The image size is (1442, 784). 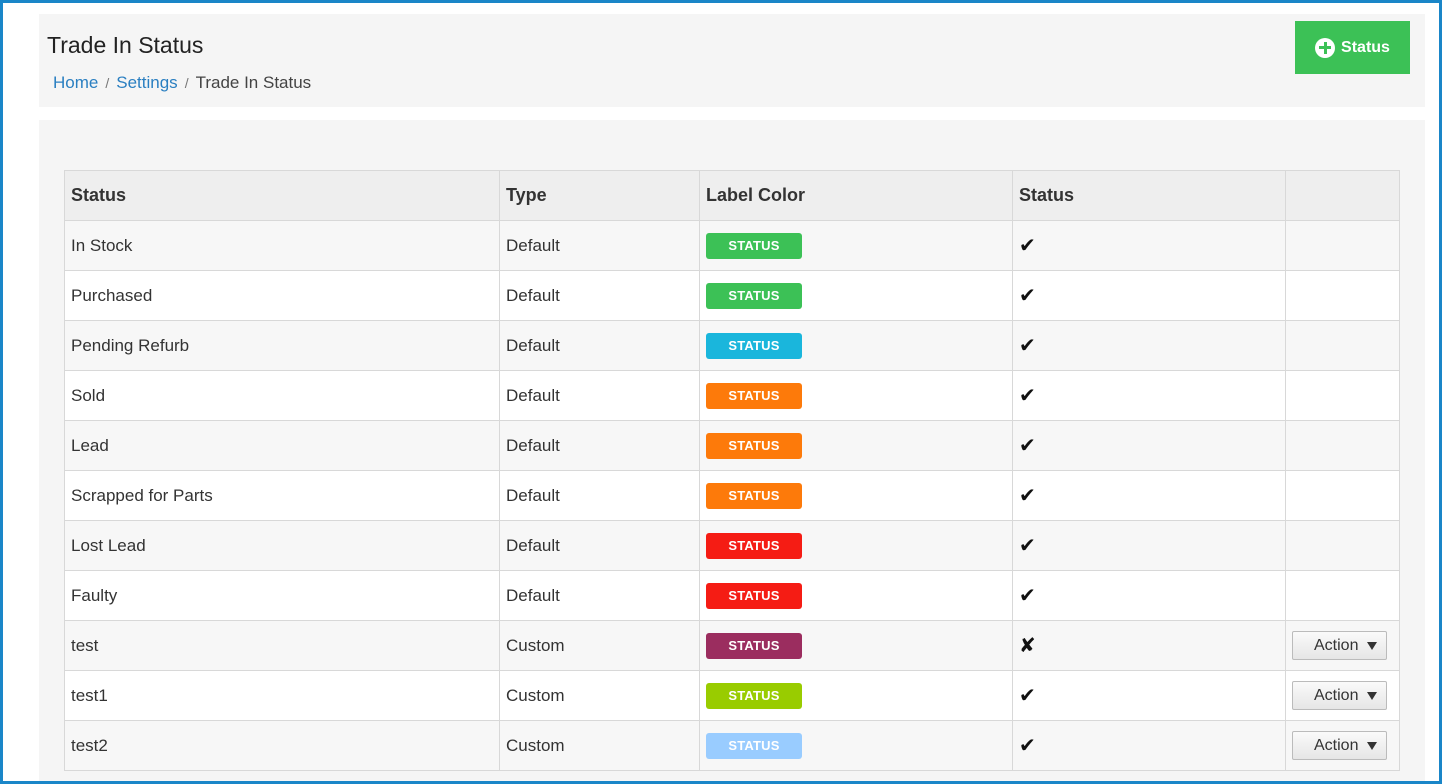 I want to click on status-name-cell: Faulty, so click(x=282, y=595).